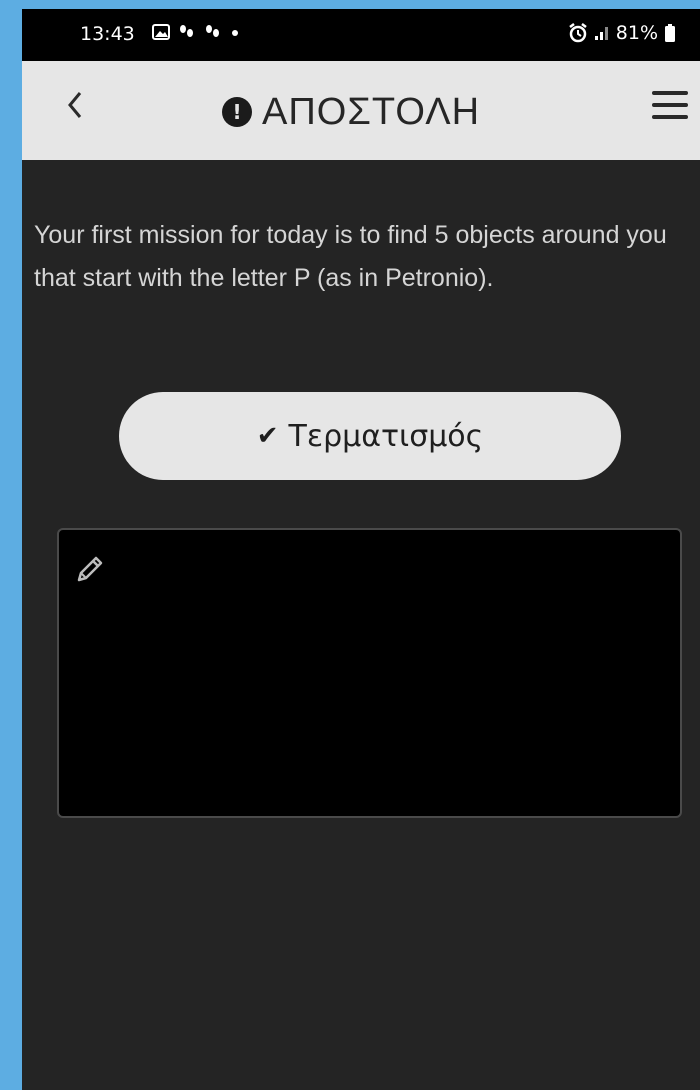 The width and height of the screenshot is (700, 1090). Describe the element at coordinates (107, 34) in the screenshot. I see `status-time: 13:43` at that location.